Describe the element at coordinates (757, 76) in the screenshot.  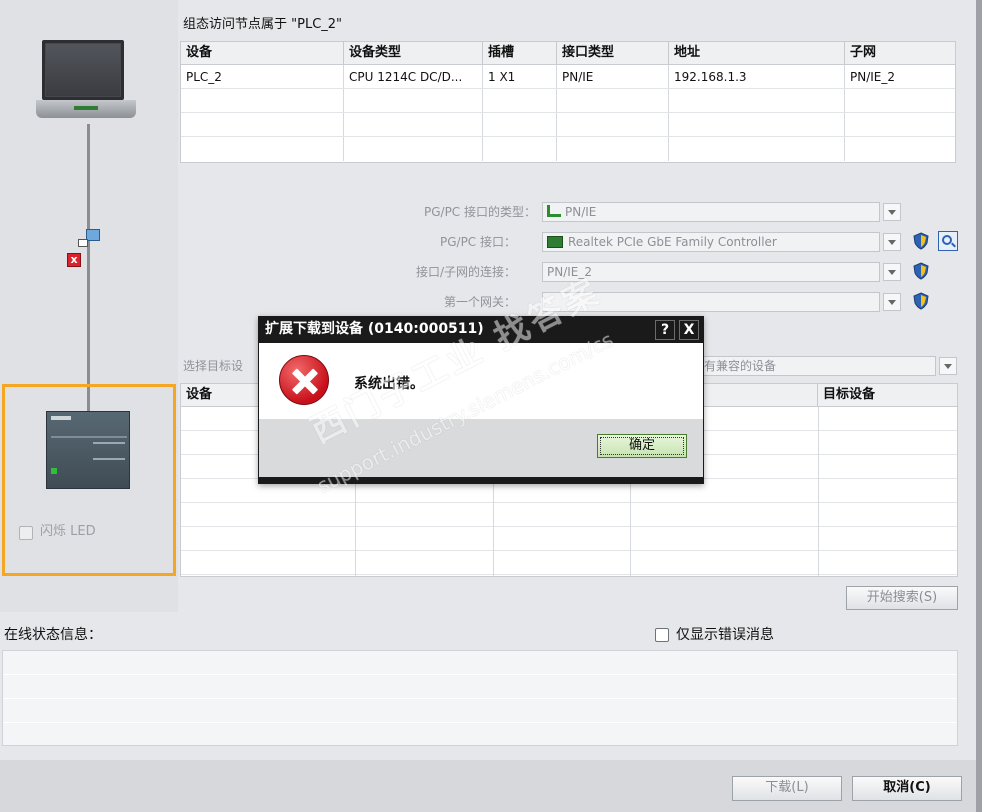
I see `cell-address: 192.168.1.3` at that location.